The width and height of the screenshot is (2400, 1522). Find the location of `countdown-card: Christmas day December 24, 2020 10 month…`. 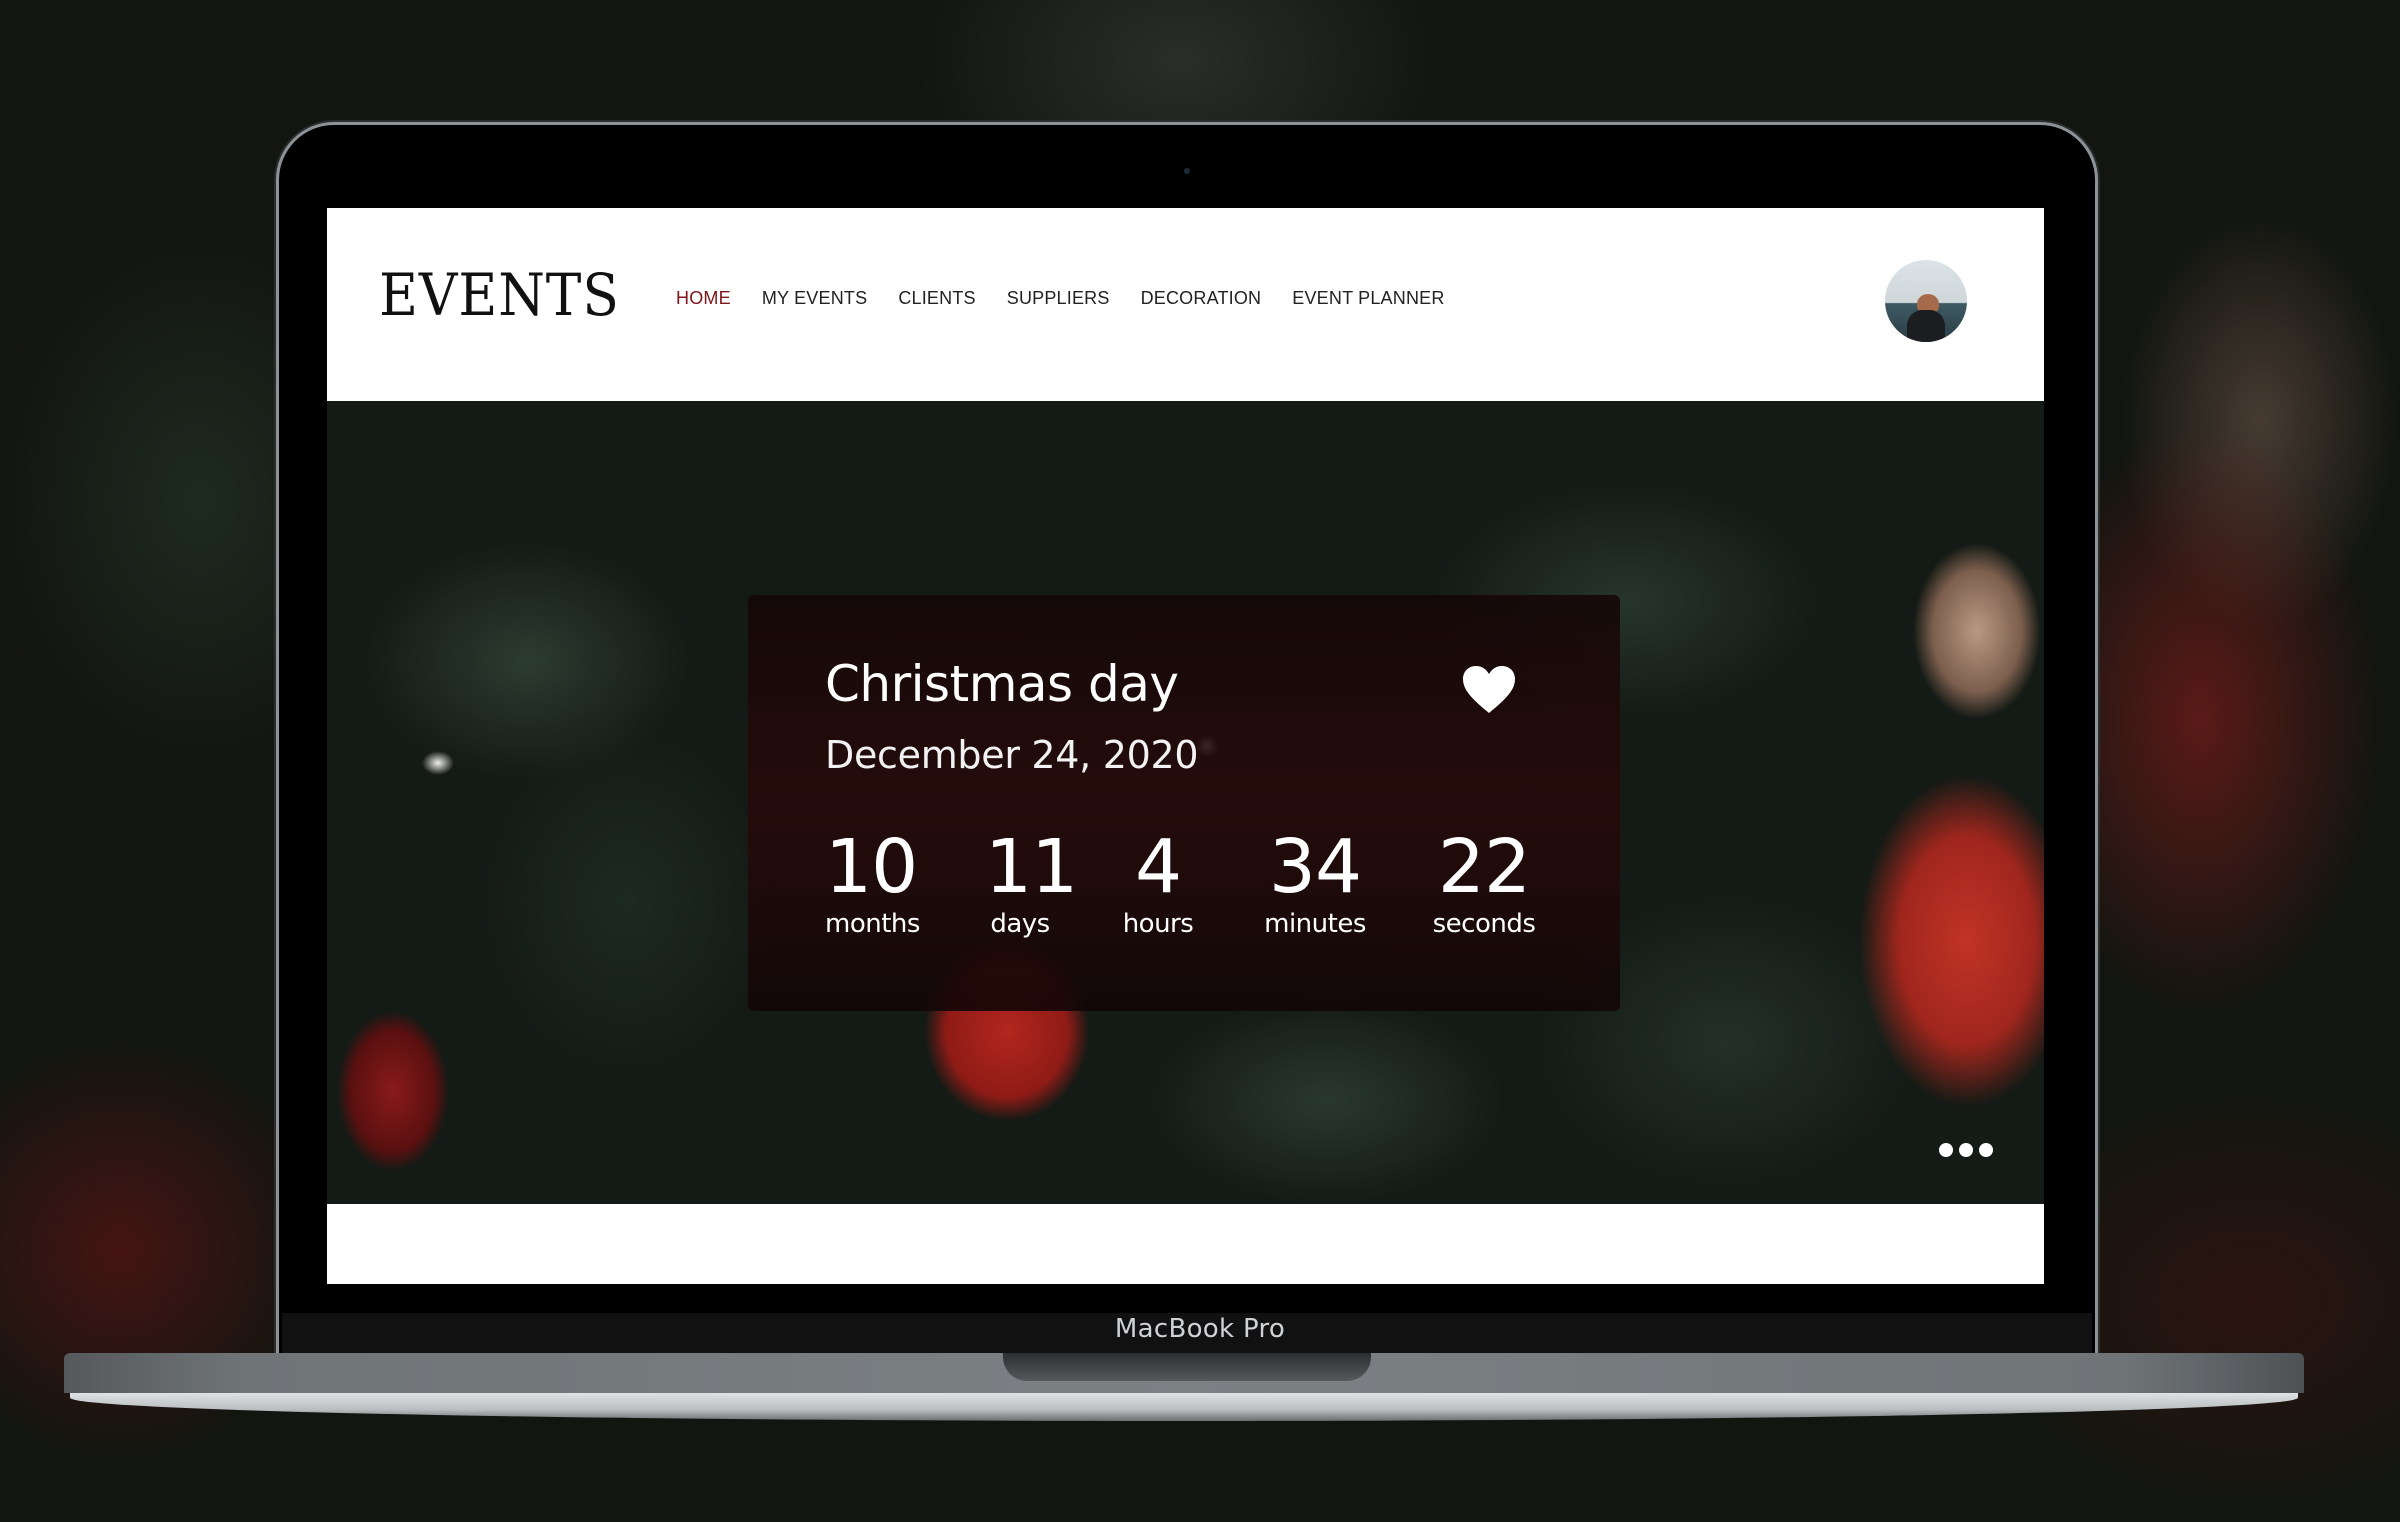

countdown-card: Christmas day December 24, 2020 10 month… is located at coordinates (1184, 803).